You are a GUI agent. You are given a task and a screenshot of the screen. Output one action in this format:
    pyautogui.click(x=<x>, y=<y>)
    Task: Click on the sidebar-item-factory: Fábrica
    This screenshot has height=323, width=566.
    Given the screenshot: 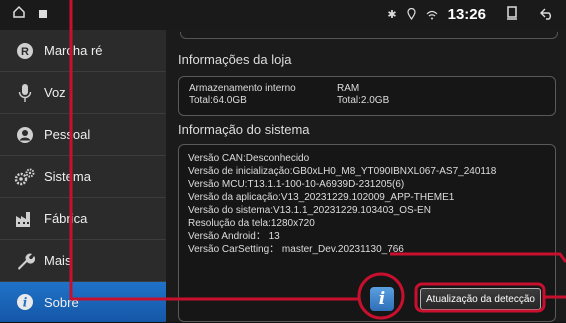 What is the action you would take?
    pyautogui.click(x=83, y=219)
    